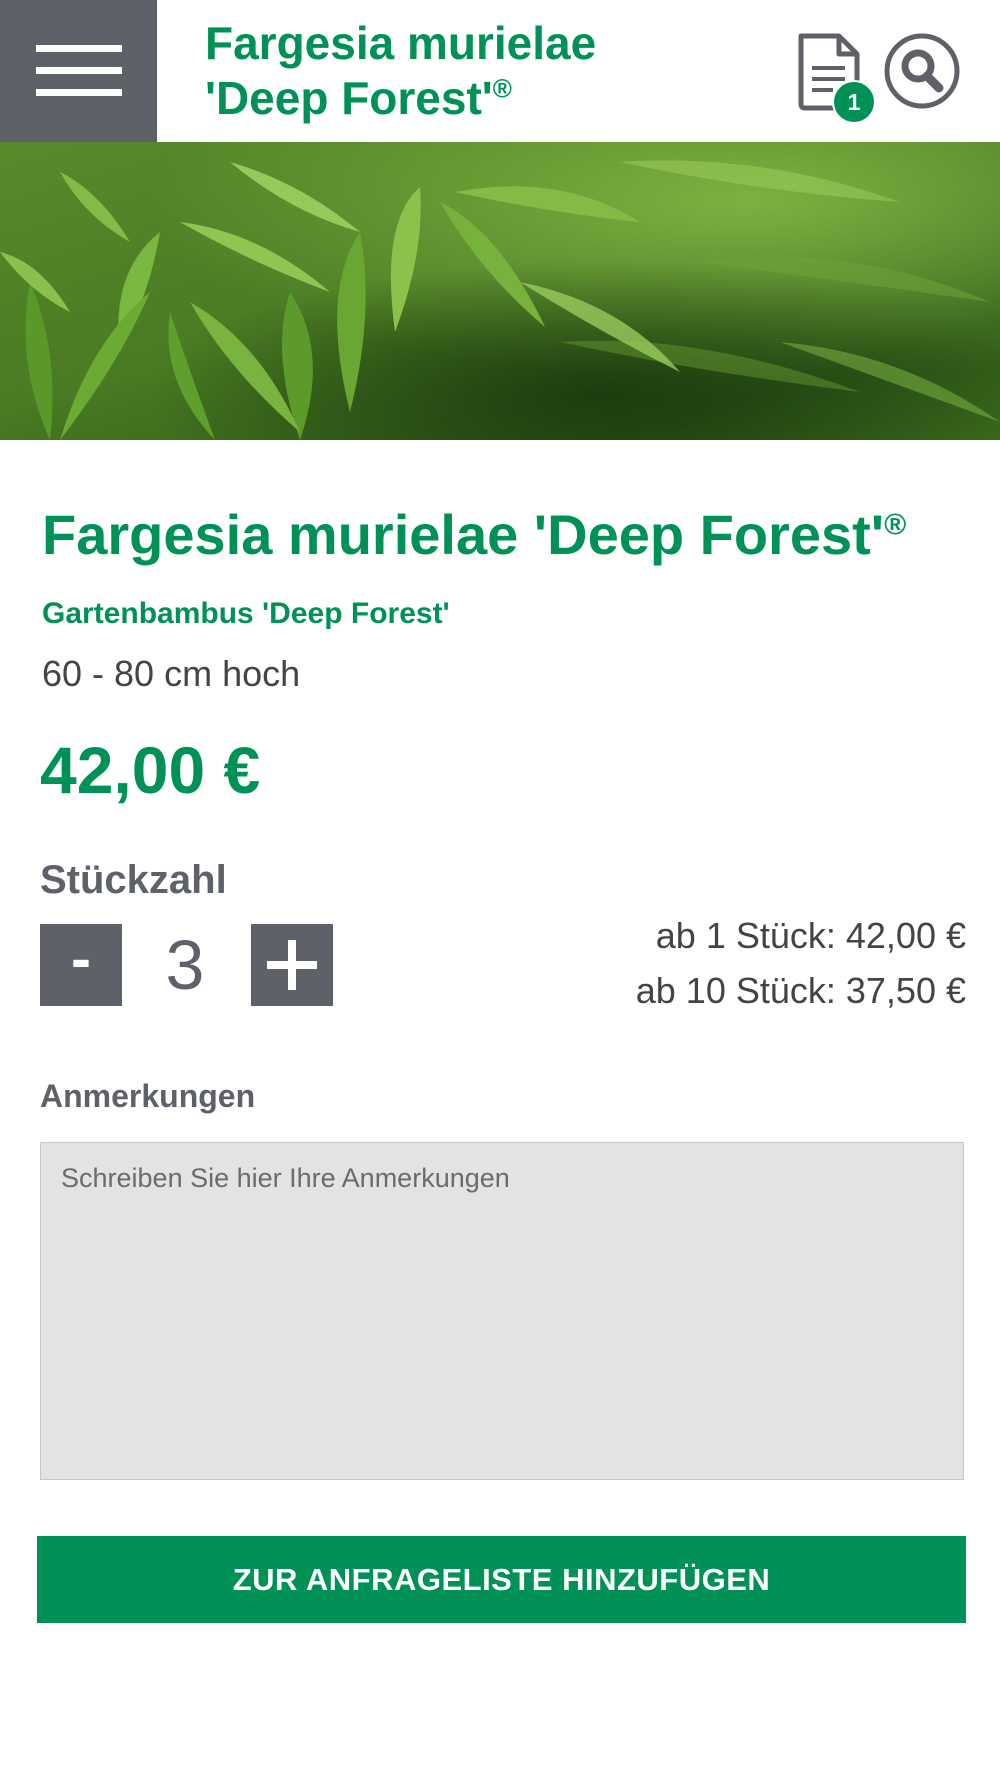  I want to click on search-button, so click(922, 71).